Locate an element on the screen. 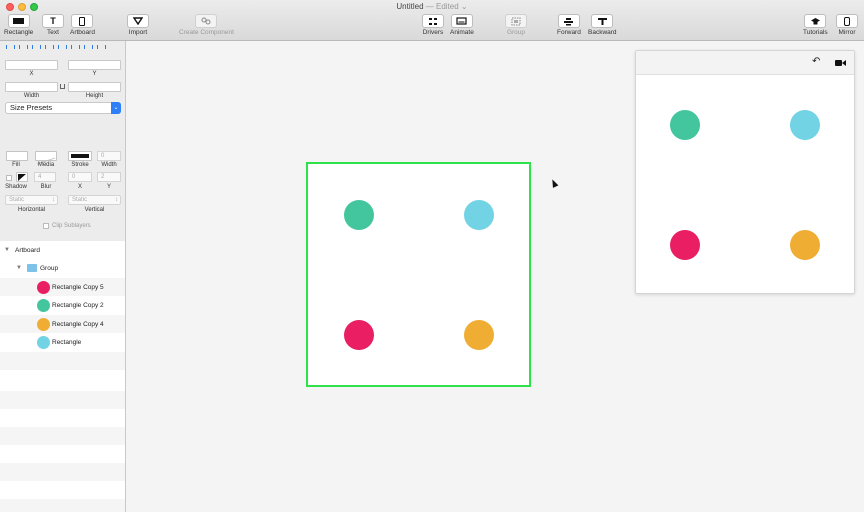 The height and width of the screenshot is (512, 864). create-component-label: Create Component is located at coordinates (206, 32).